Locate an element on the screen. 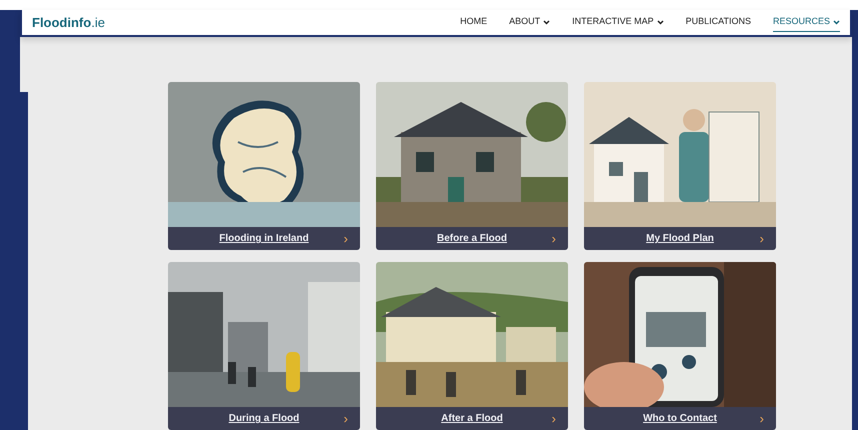  nav-link: PUBLICATIONS is located at coordinates (718, 22).